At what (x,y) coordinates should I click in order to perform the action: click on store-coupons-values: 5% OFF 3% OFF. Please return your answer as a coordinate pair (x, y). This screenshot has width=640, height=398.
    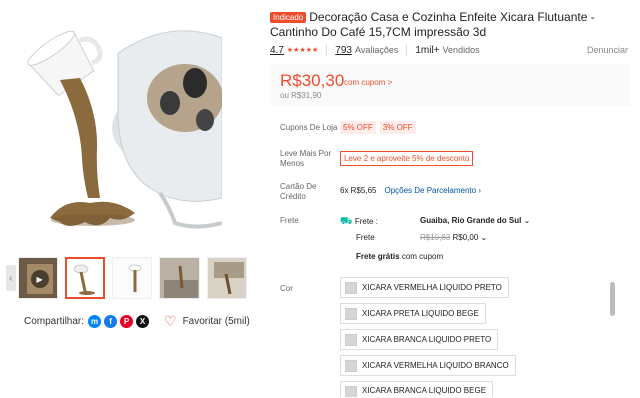
    Looking at the image, I should click on (380, 127).